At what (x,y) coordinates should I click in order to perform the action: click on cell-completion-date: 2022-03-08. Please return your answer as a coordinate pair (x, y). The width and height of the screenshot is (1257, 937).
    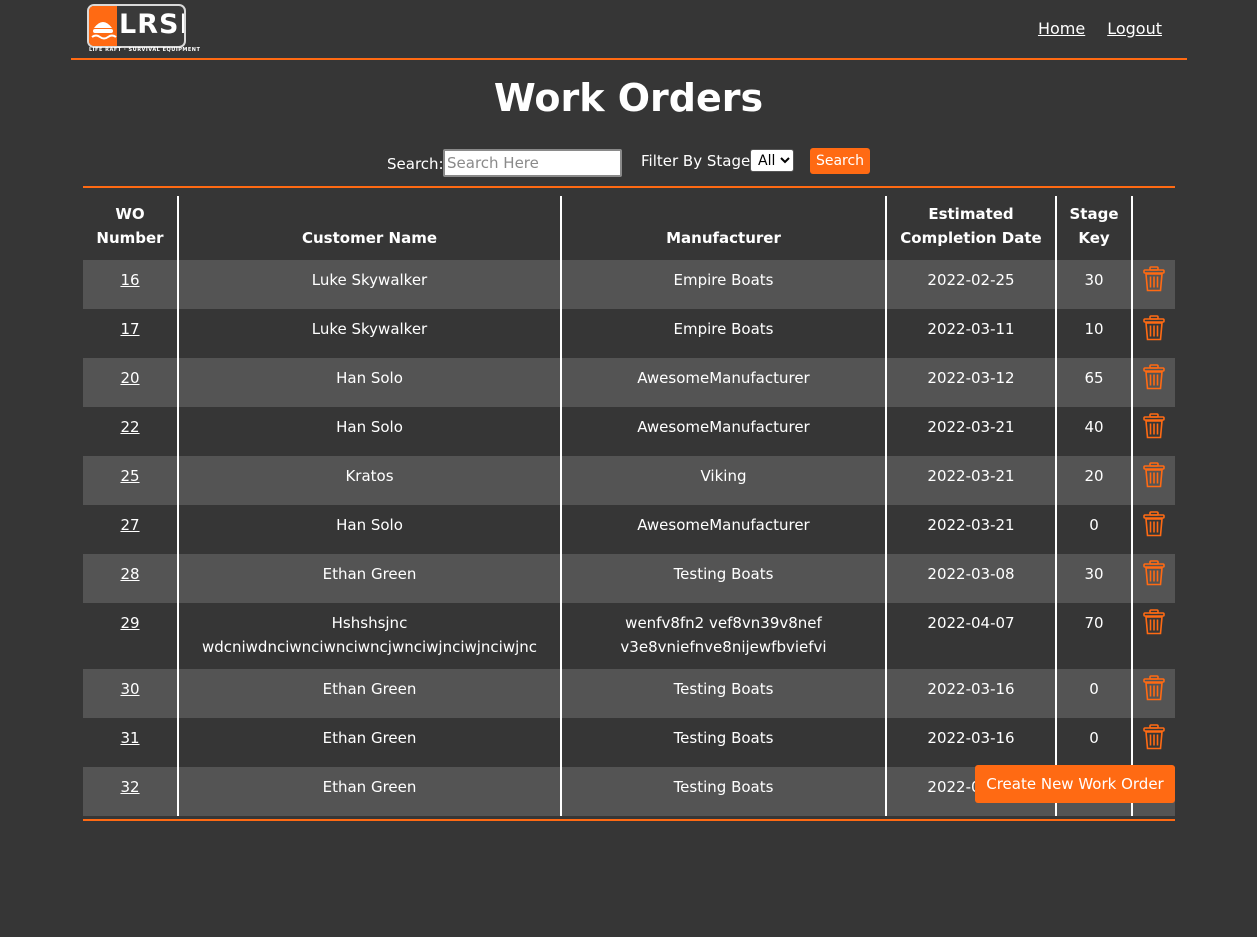
    Looking at the image, I should click on (971, 578).